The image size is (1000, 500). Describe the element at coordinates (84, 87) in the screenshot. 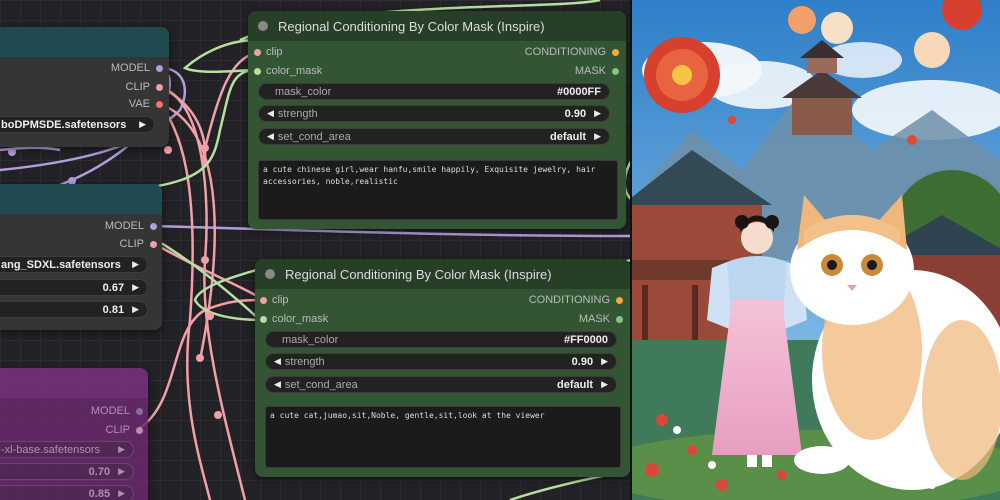

I see `checkpoint-loader-node: MODEL CLIP VAE boDPMSDE.safetensors ▶` at that location.